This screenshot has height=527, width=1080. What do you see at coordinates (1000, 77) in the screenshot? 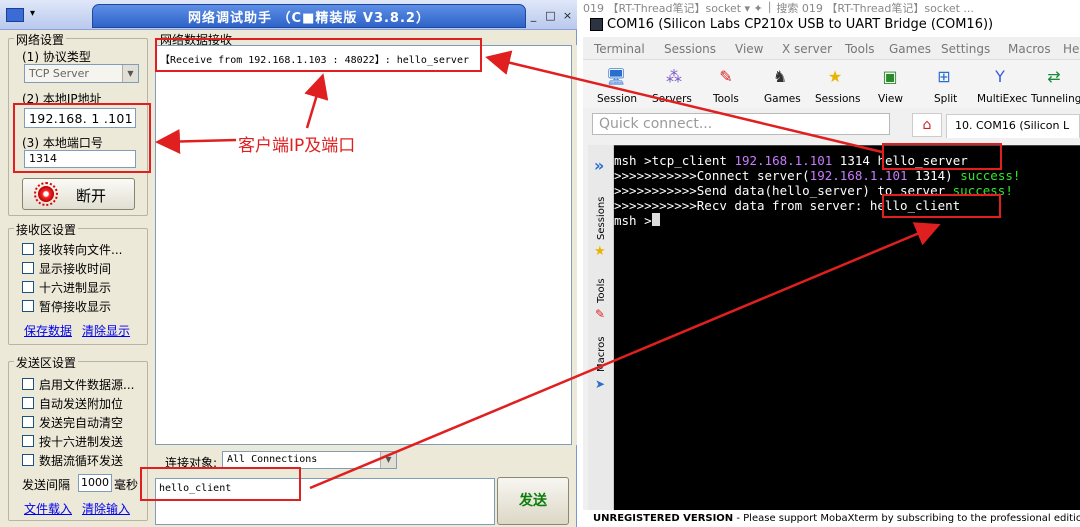
I see `multiexec-icon: Y` at bounding box center [1000, 77].